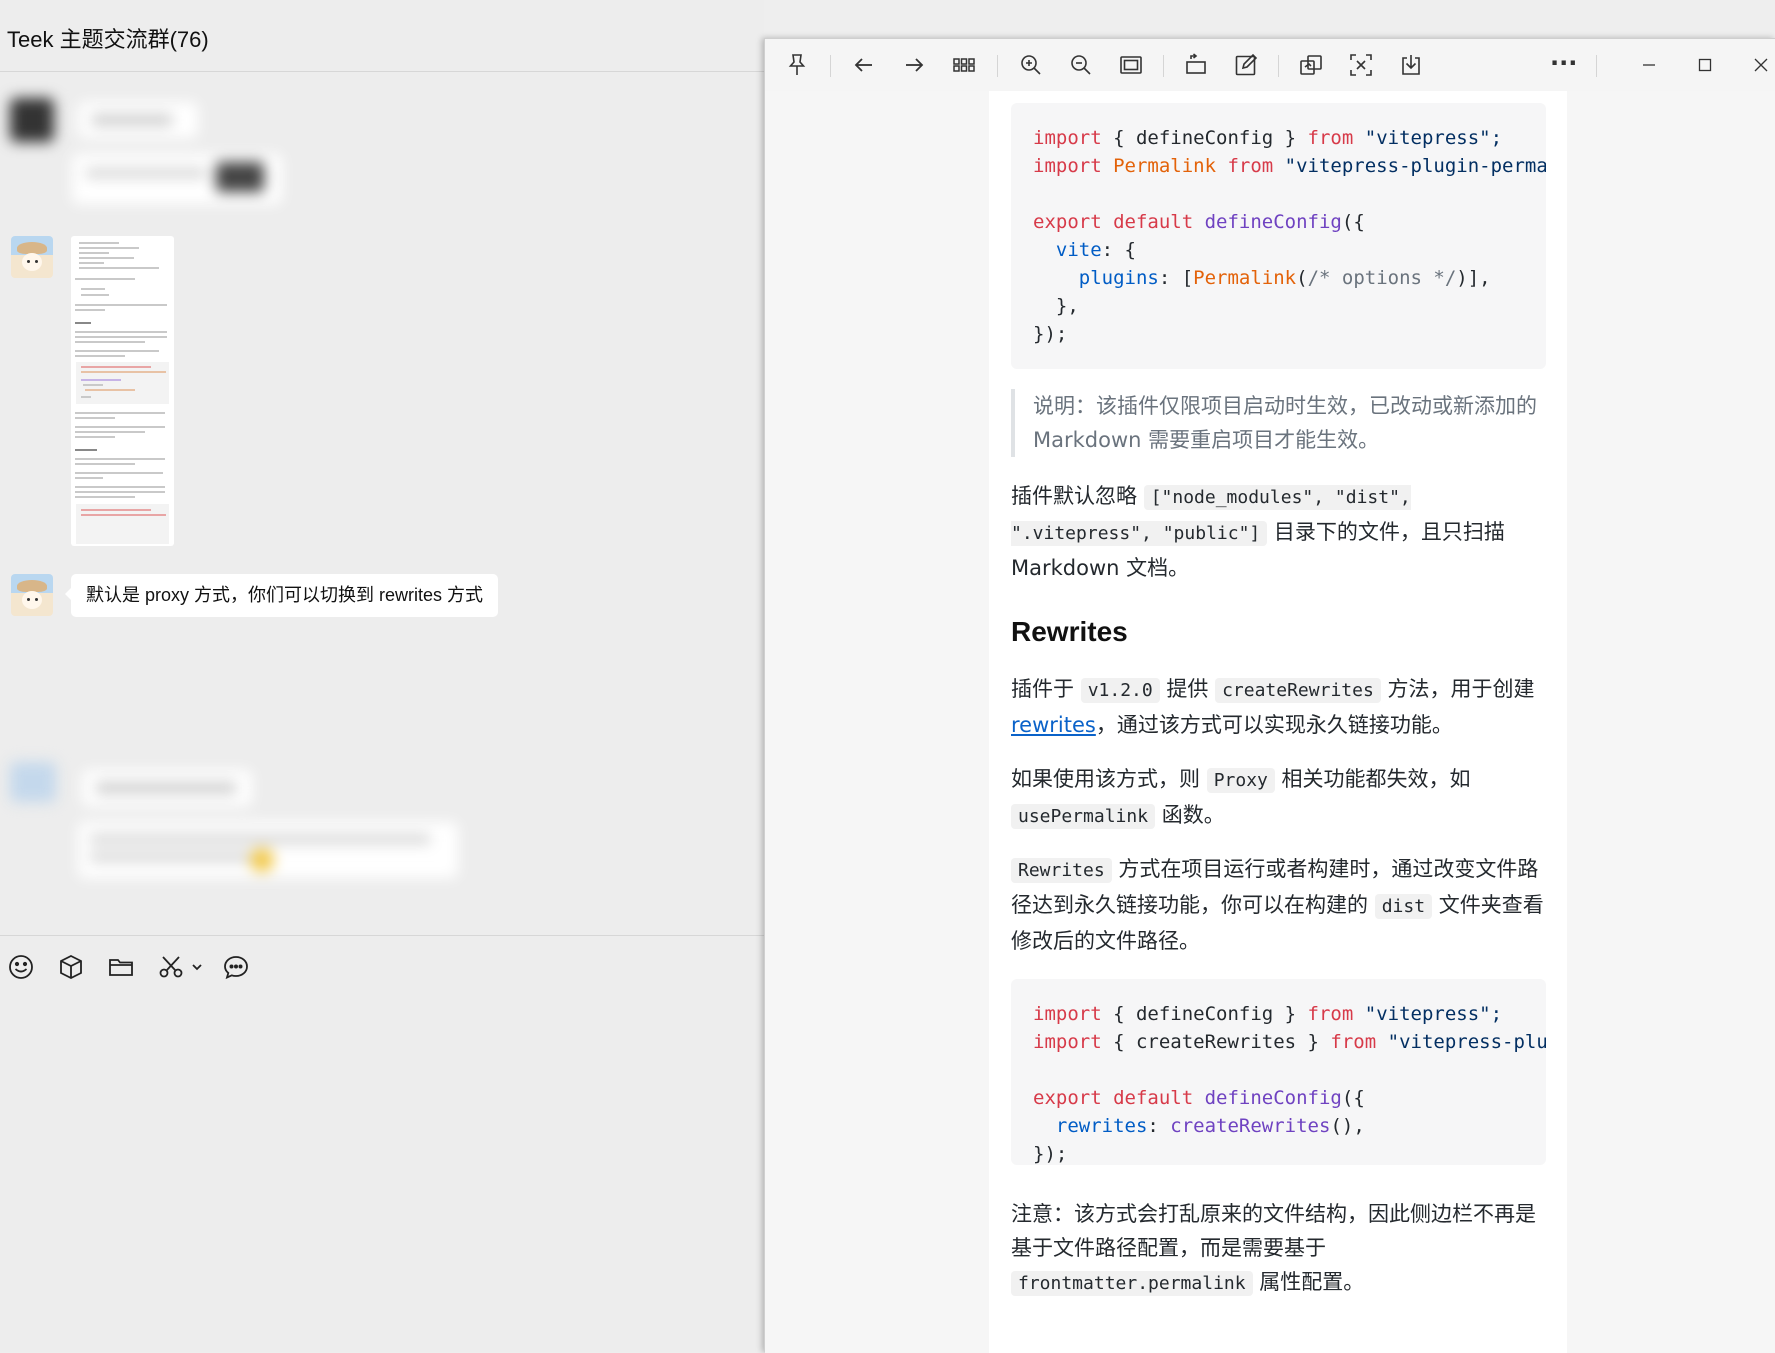 The height and width of the screenshot is (1353, 1775). I want to click on pin-icon, so click(797, 65).